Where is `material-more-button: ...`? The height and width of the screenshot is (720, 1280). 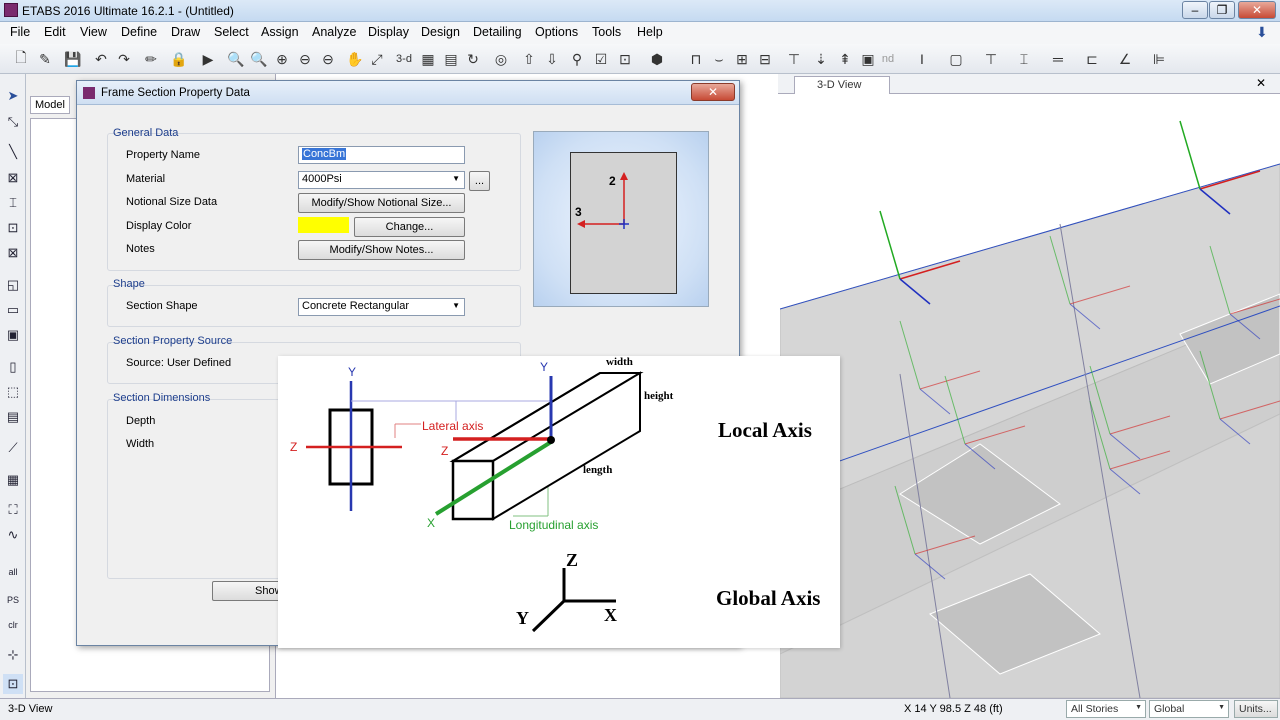
material-more-button: ... is located at coordinates (479, 181).